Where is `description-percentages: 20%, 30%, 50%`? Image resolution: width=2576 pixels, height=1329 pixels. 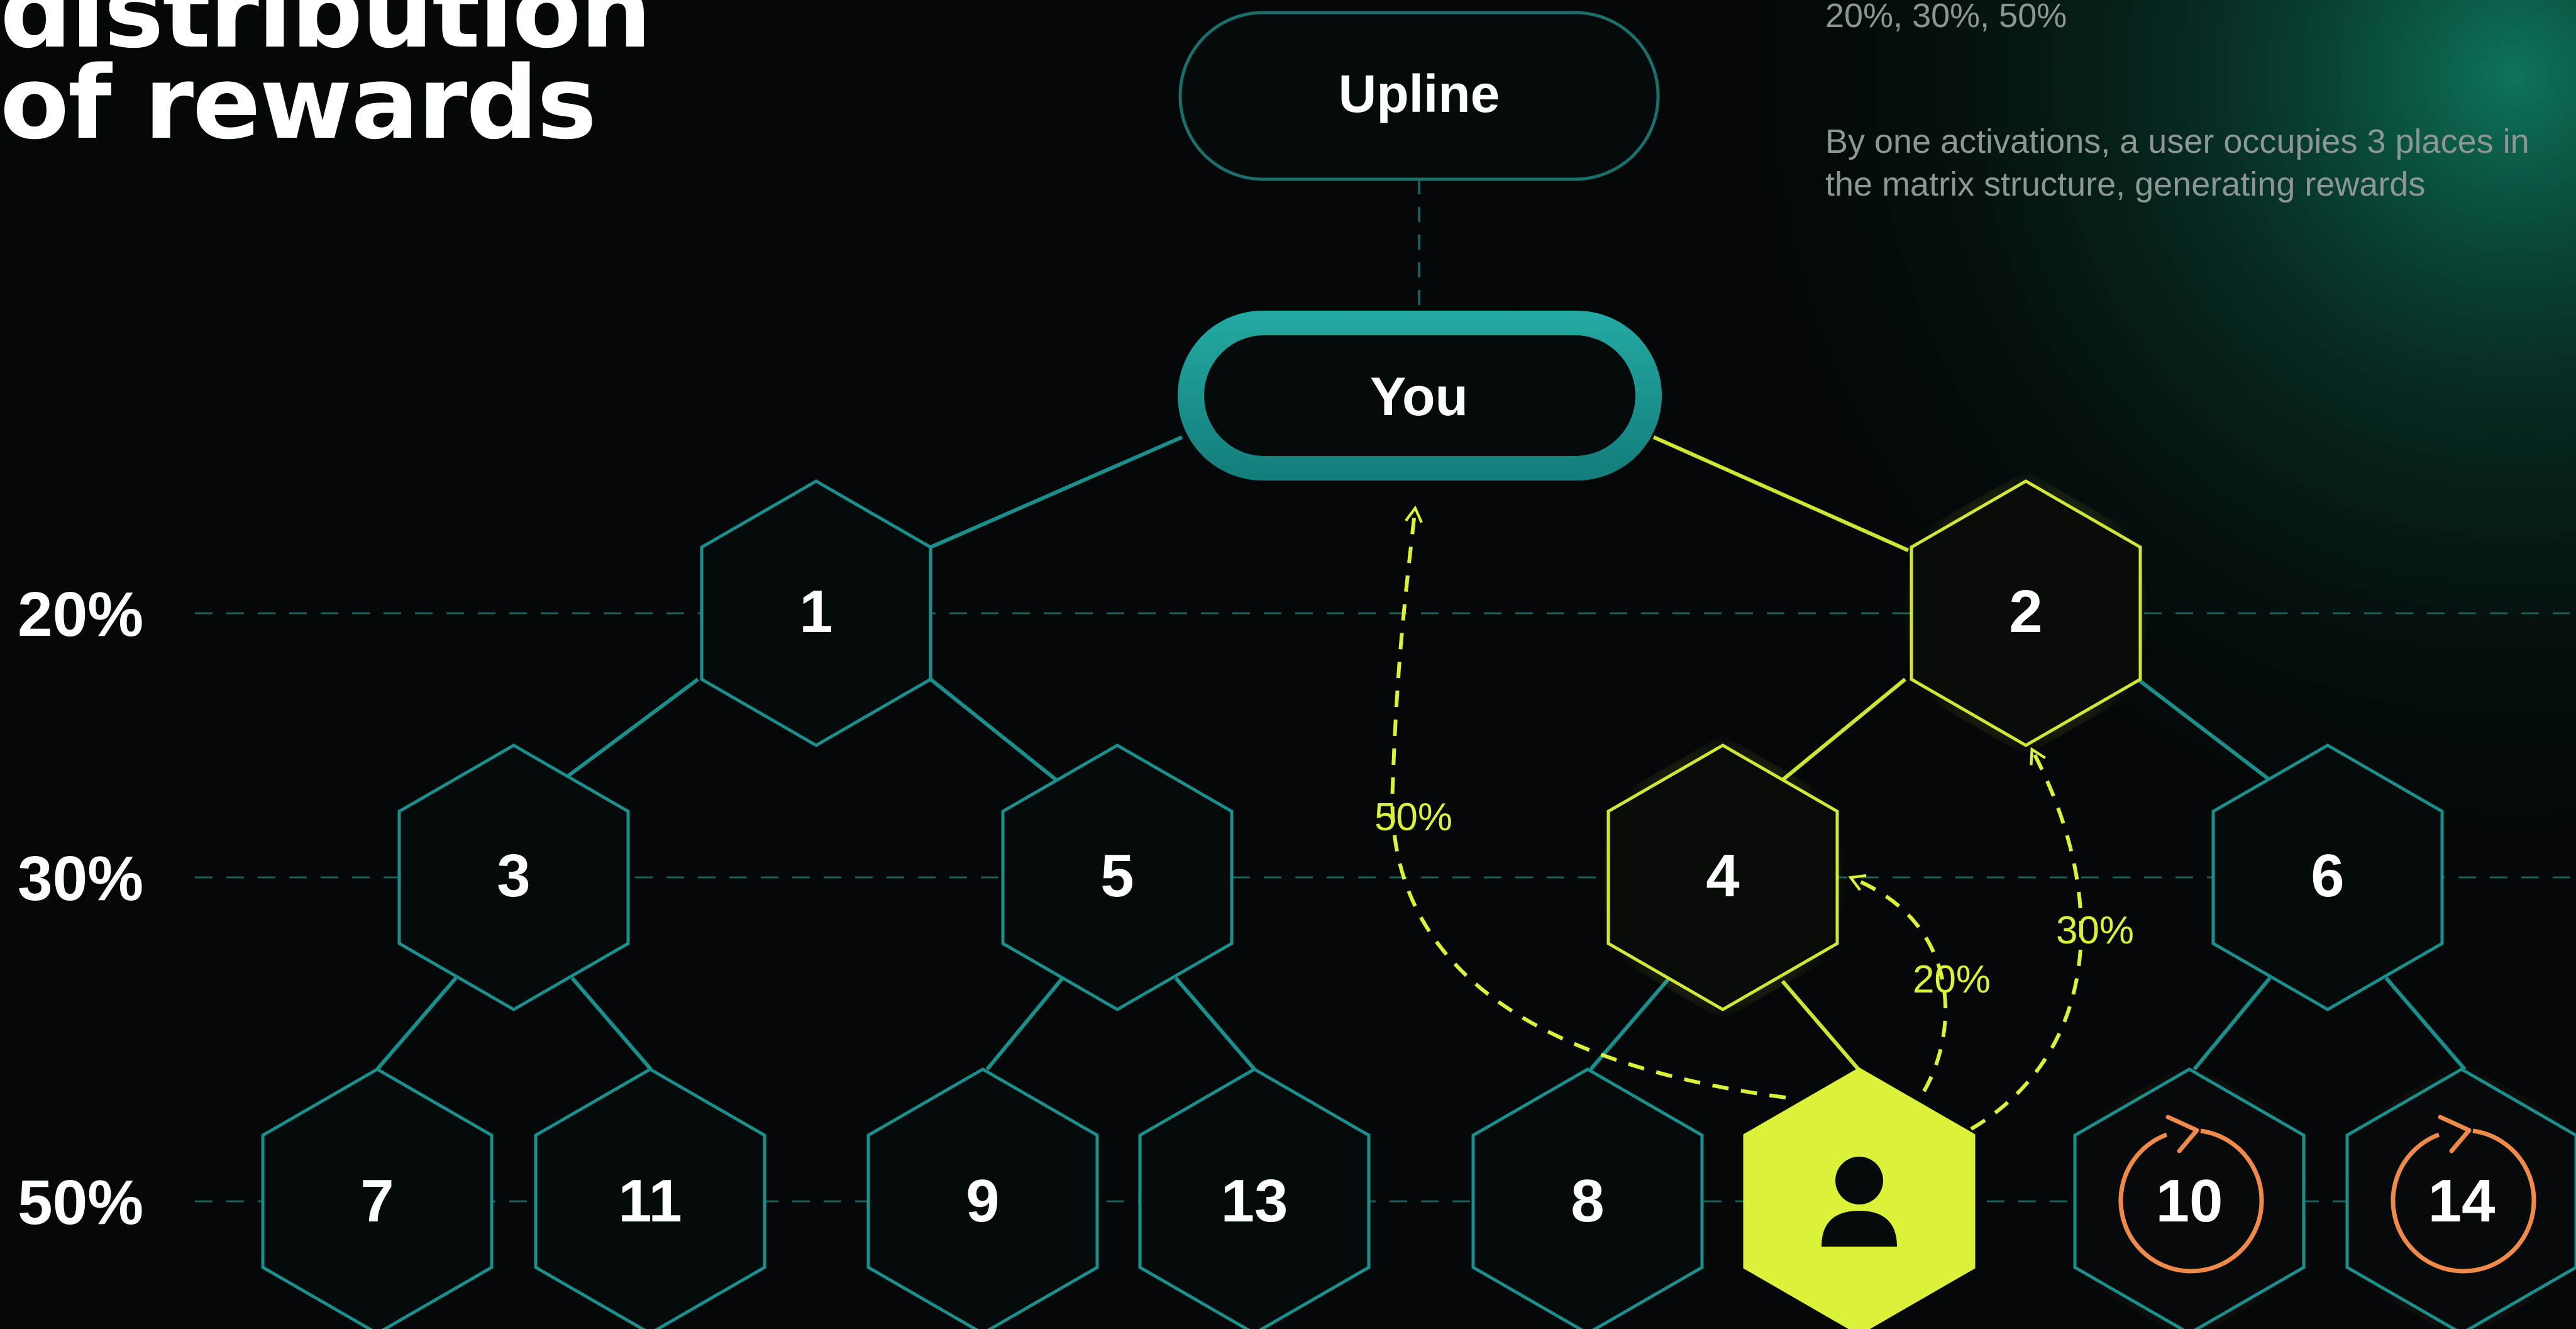
description-percentages: 20%, 30%, 50% is located at coordinates (1946, 17).